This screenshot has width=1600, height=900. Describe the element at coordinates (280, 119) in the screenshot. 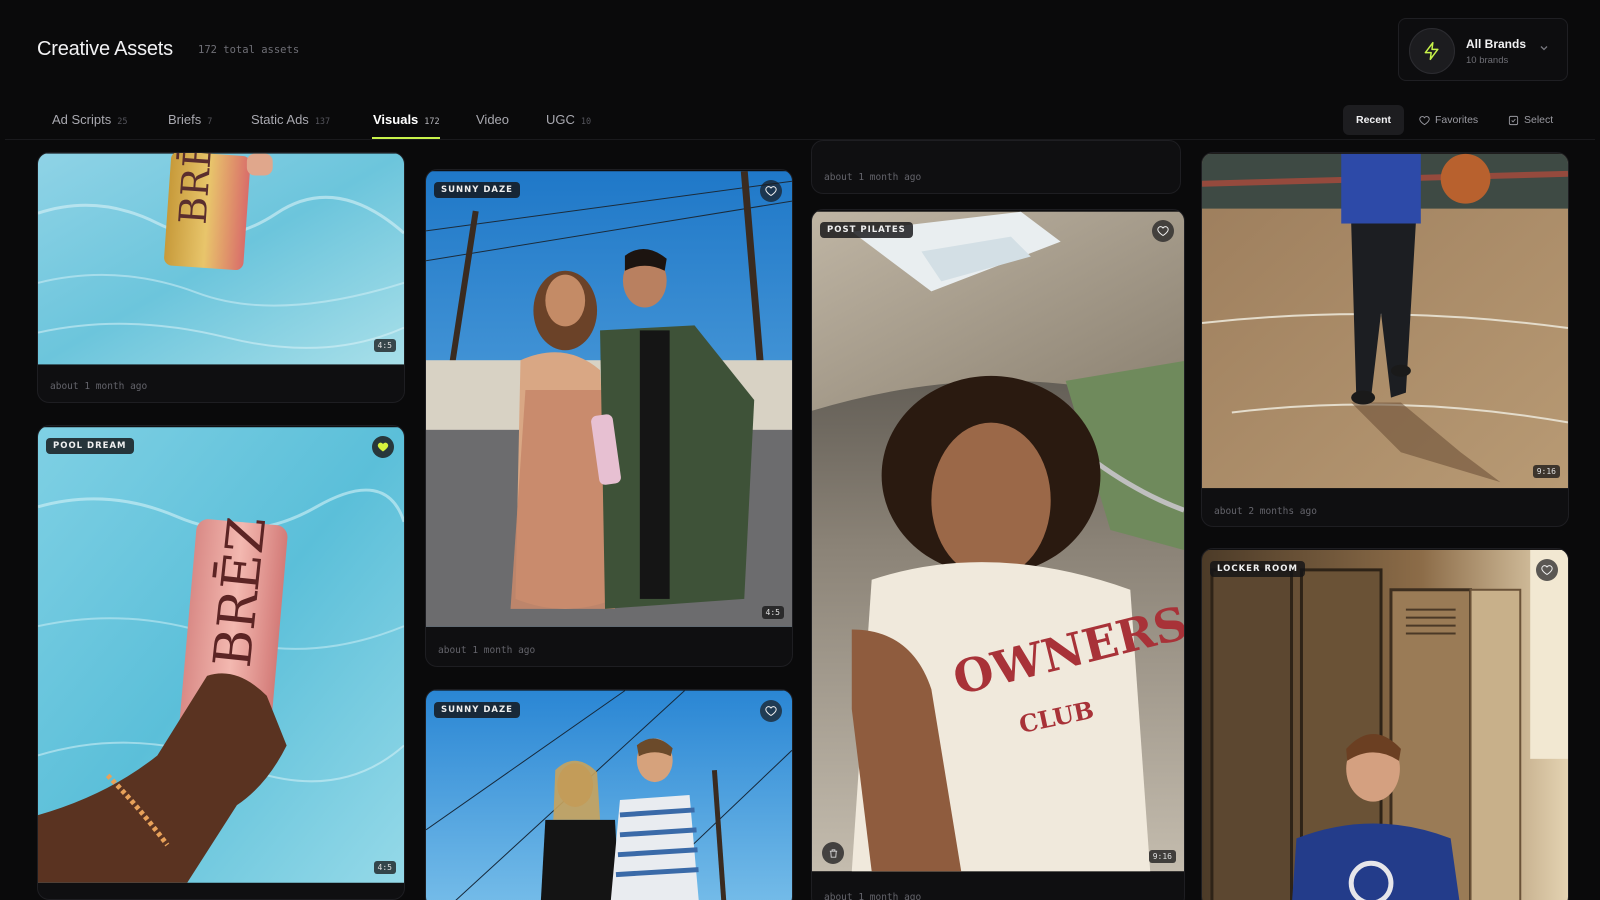

I see `tab-label: Static Ads` at that location.